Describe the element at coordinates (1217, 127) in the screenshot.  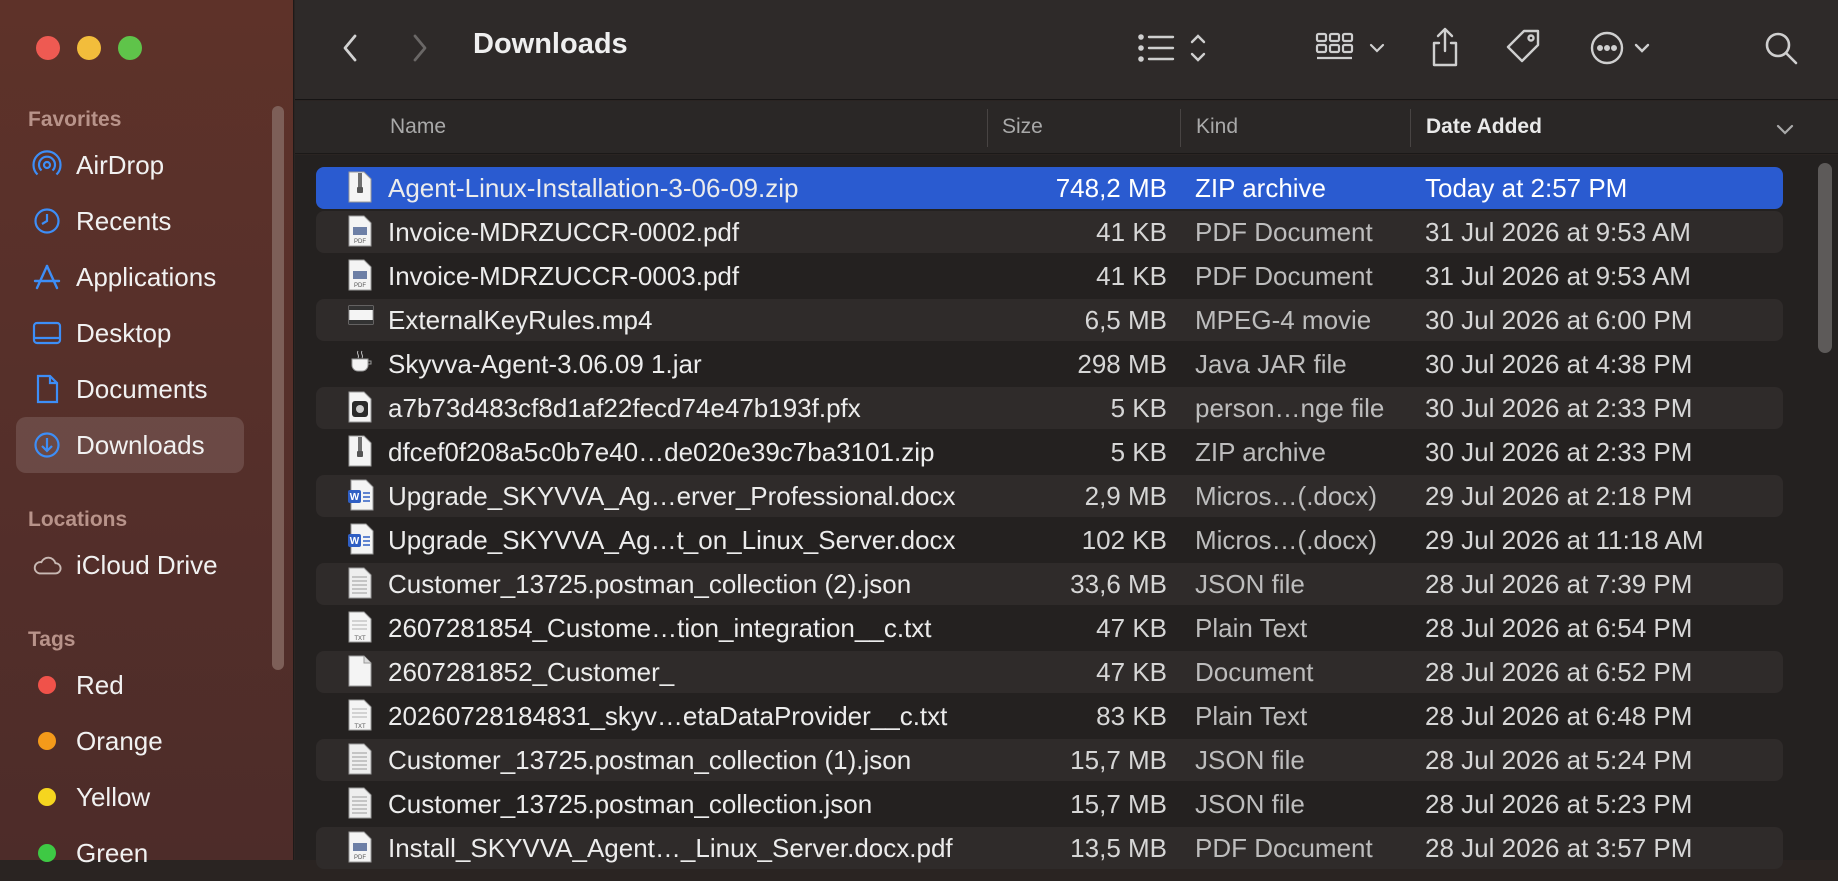
I see `column-kind: Kind` at that location.